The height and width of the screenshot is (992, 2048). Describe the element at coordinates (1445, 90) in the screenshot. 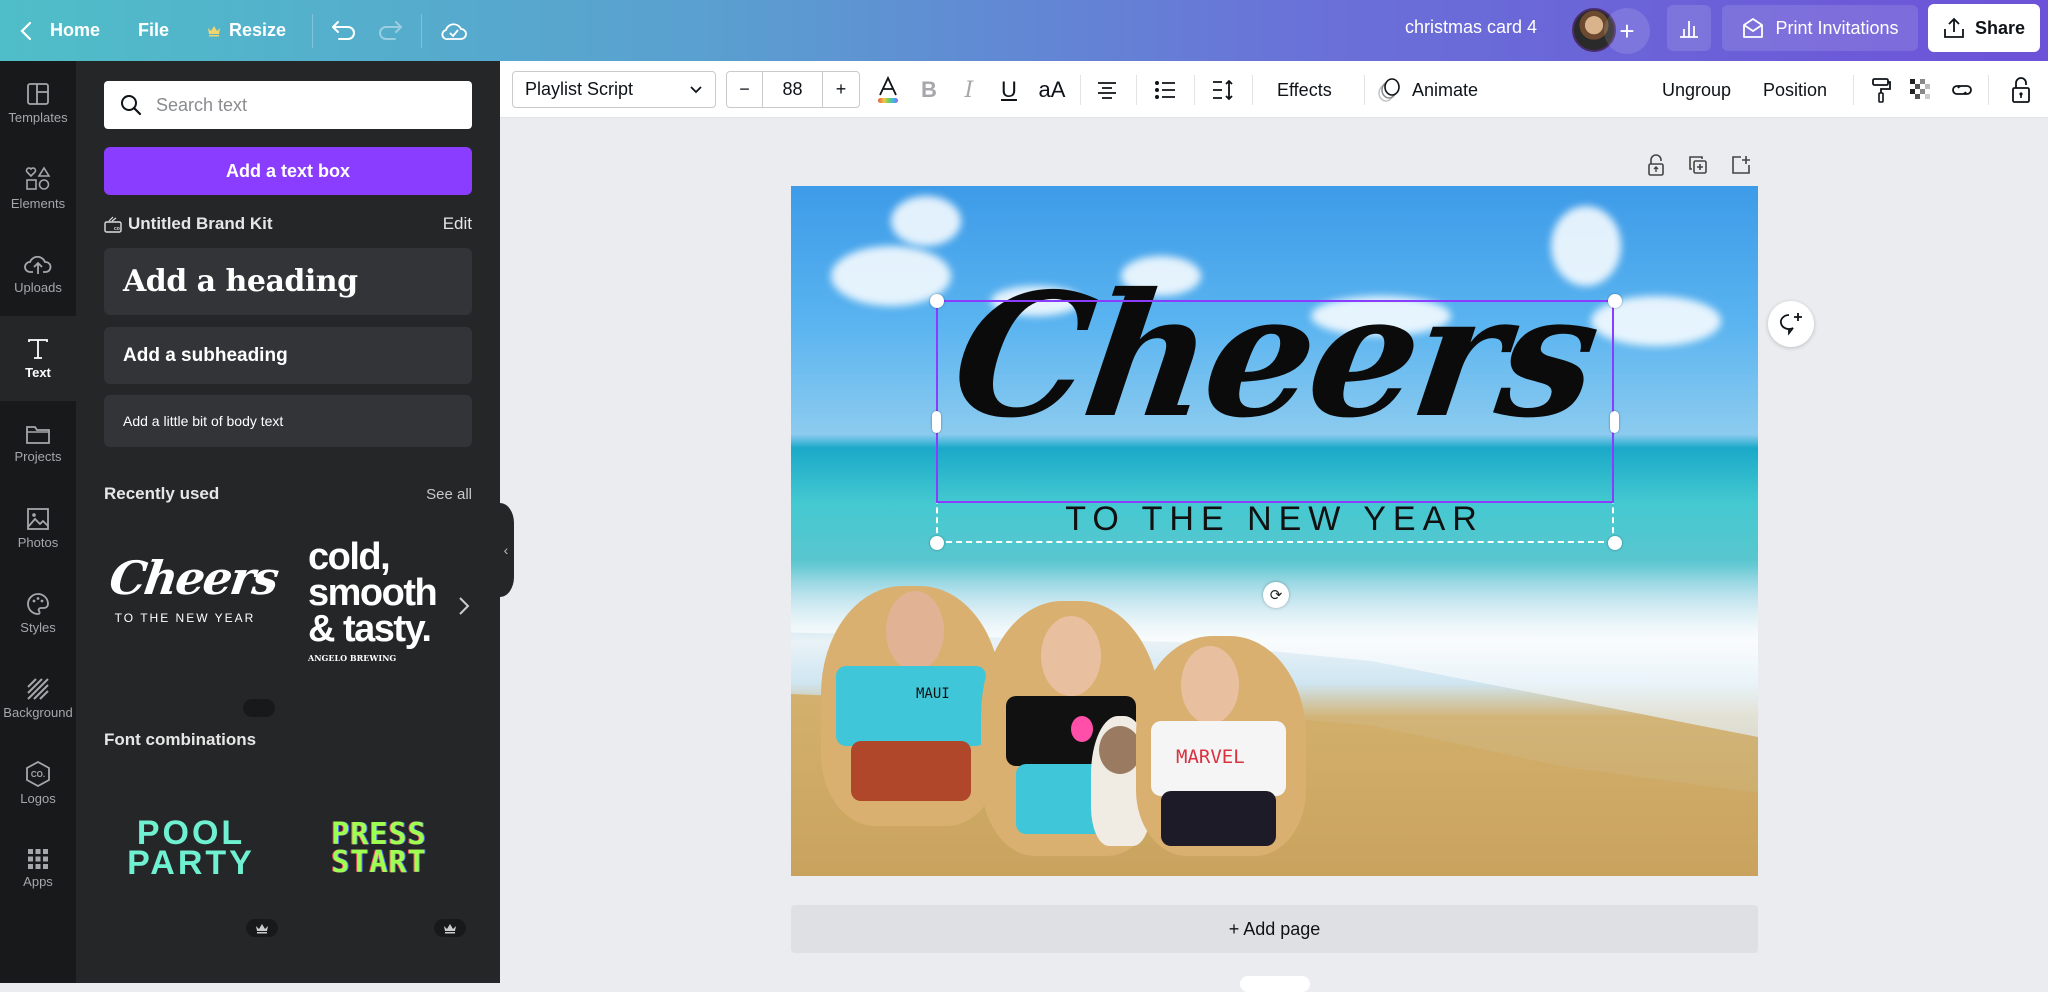

I see `animate-button: Animate` at that location.